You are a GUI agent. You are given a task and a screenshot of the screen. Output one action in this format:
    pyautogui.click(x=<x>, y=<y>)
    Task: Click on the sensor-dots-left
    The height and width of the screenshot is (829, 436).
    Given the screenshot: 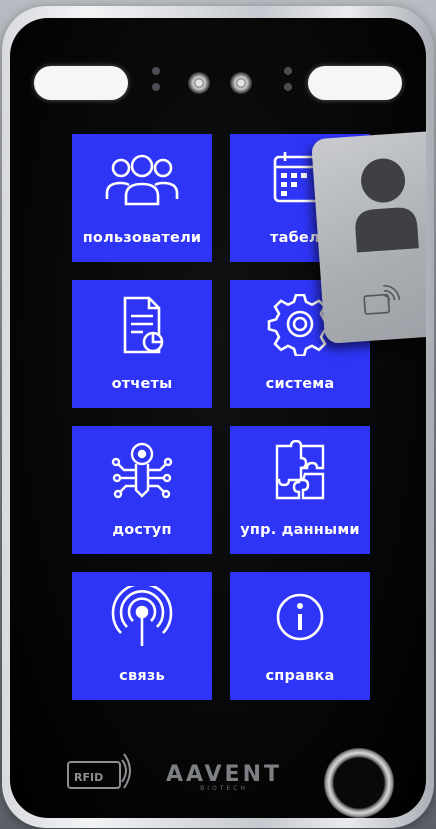 What is the action you would take?
    pyautogui.click(x=156, y=83)
    